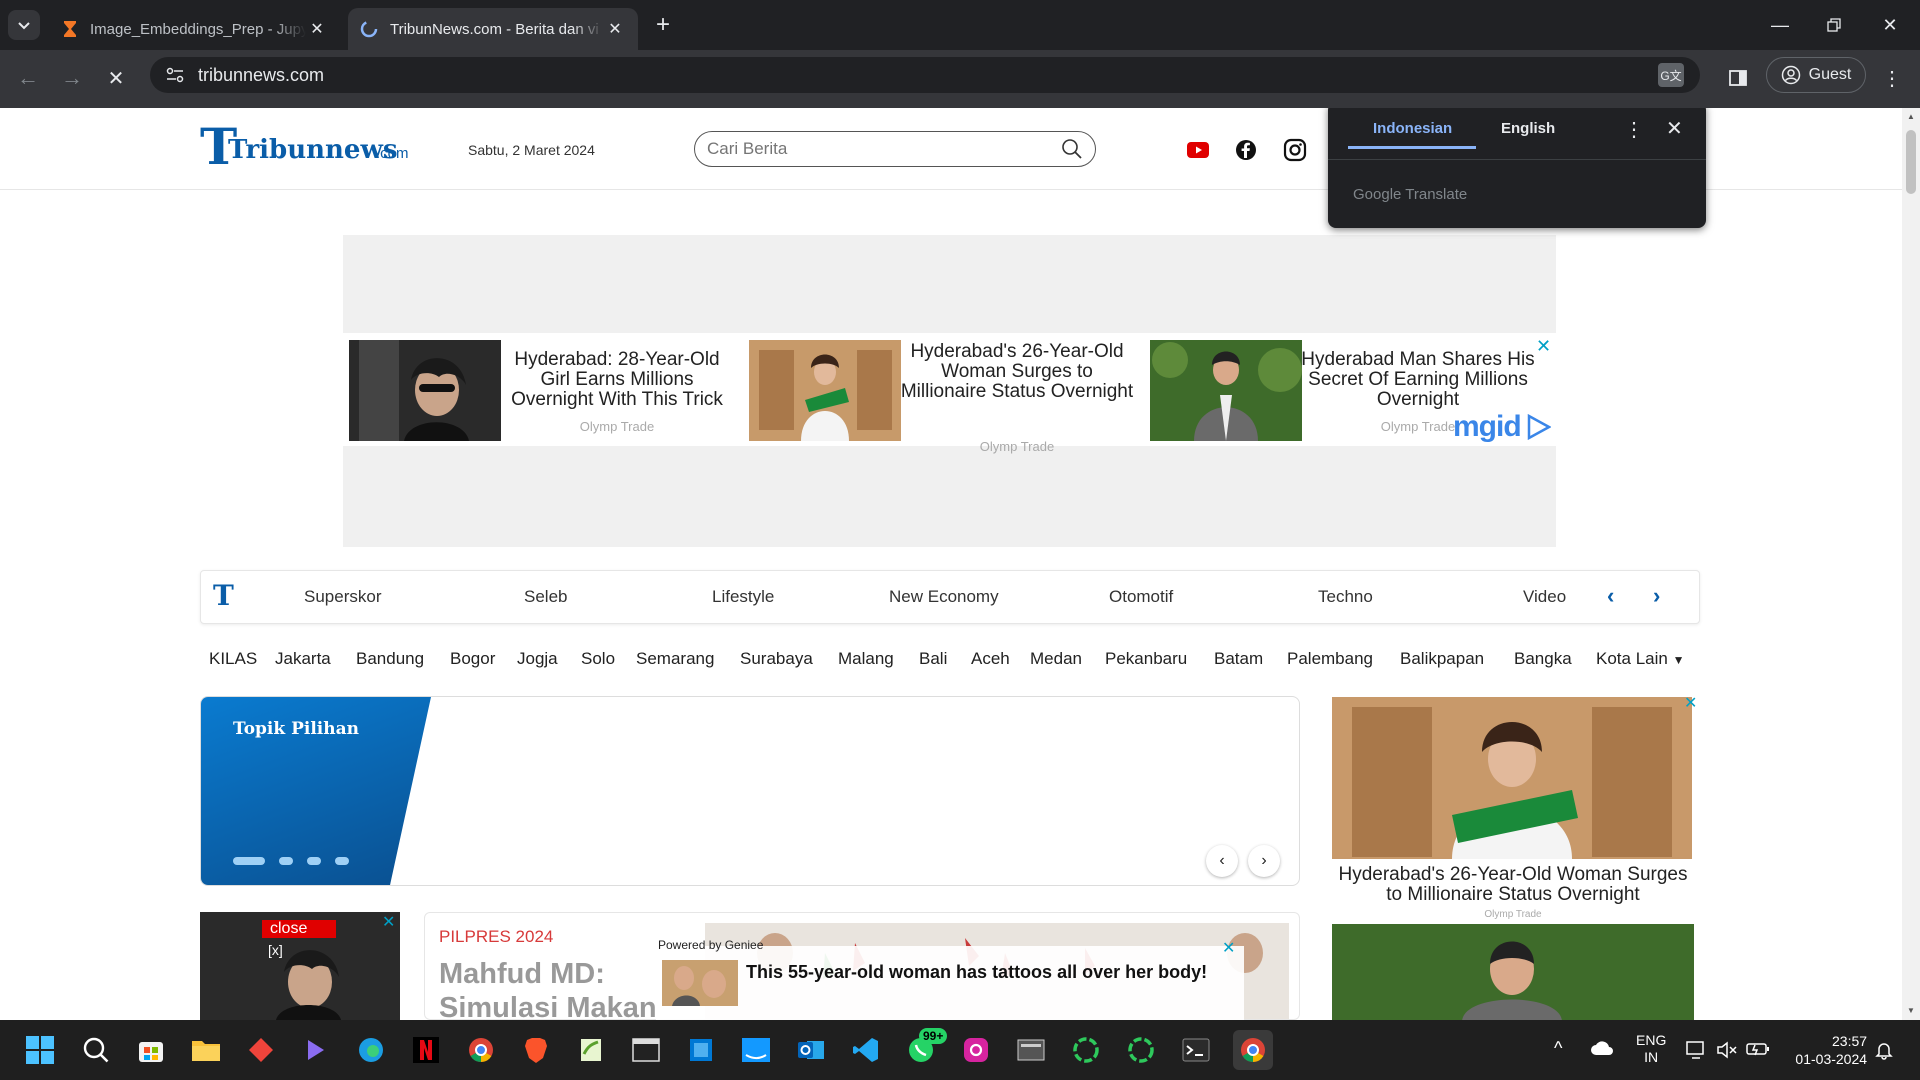  What do you see at coordinates (1911, 1010) in the screenshot?
I see `scroll-down-arrow-icon: ▼` at bounding box center [1911, 1010].